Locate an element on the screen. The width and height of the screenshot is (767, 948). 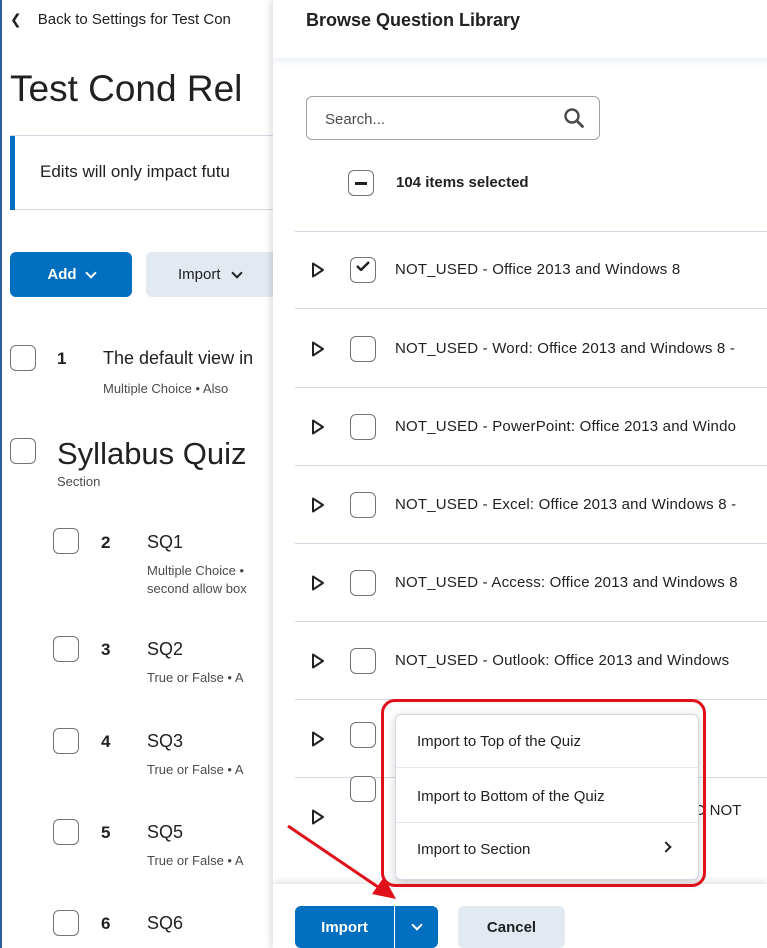
section-title: Syllabus Quiz is located at coordinates (152, 454).